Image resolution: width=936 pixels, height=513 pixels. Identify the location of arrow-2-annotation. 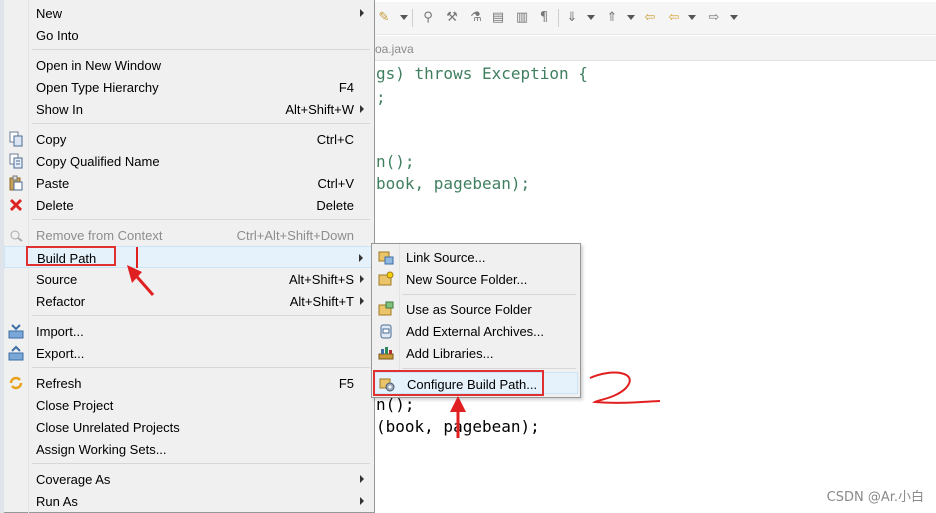
(458, 417).